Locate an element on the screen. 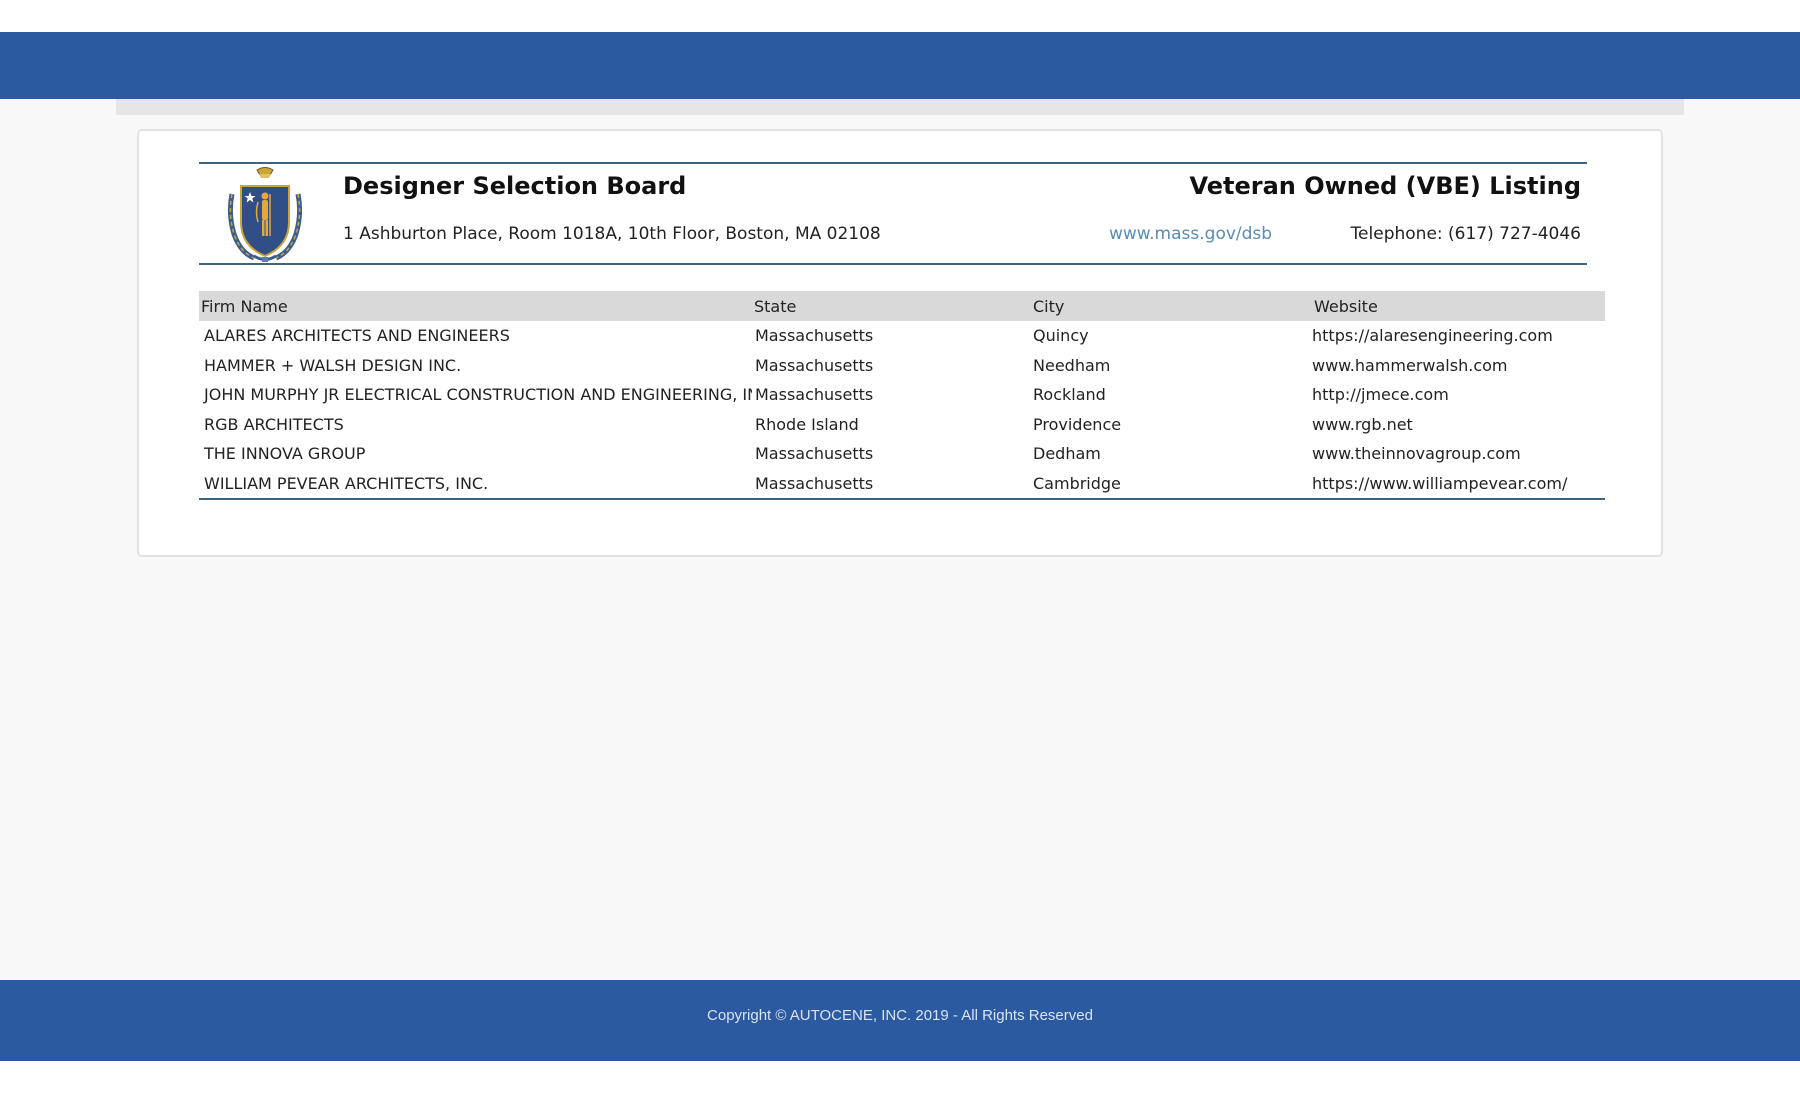  column-header-website: Website is located at coordinates (1457, 306).